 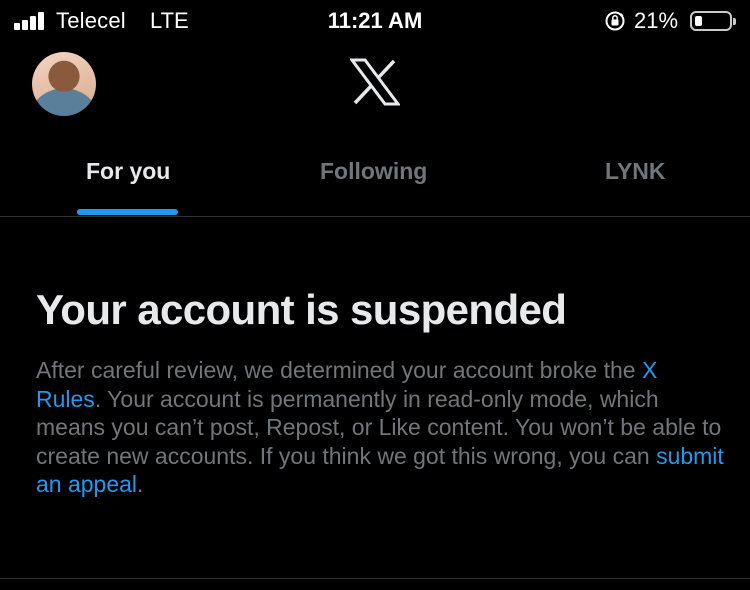 What do you see at coordinates (375, 20) in the screenshot?
I see `status-bar: Telecel LTE 11:21 AM 21%` at bounding box center [375, 20].